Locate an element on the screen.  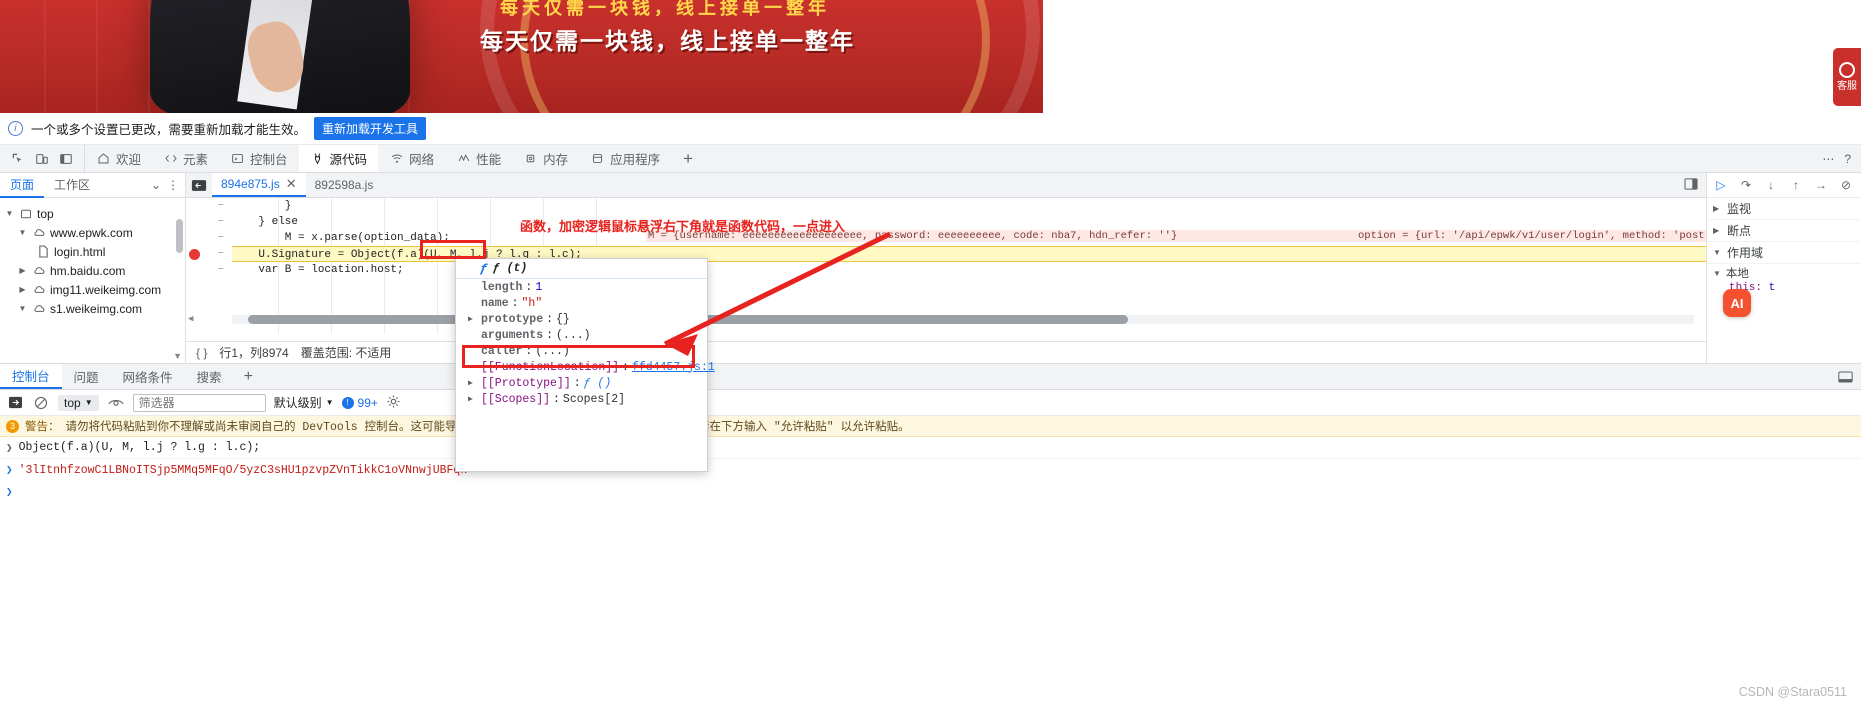
console-input-echo: ❯ Object(f.a)(U, M, l.j ? l.g : l.c); is located at coordinates (930, 448).